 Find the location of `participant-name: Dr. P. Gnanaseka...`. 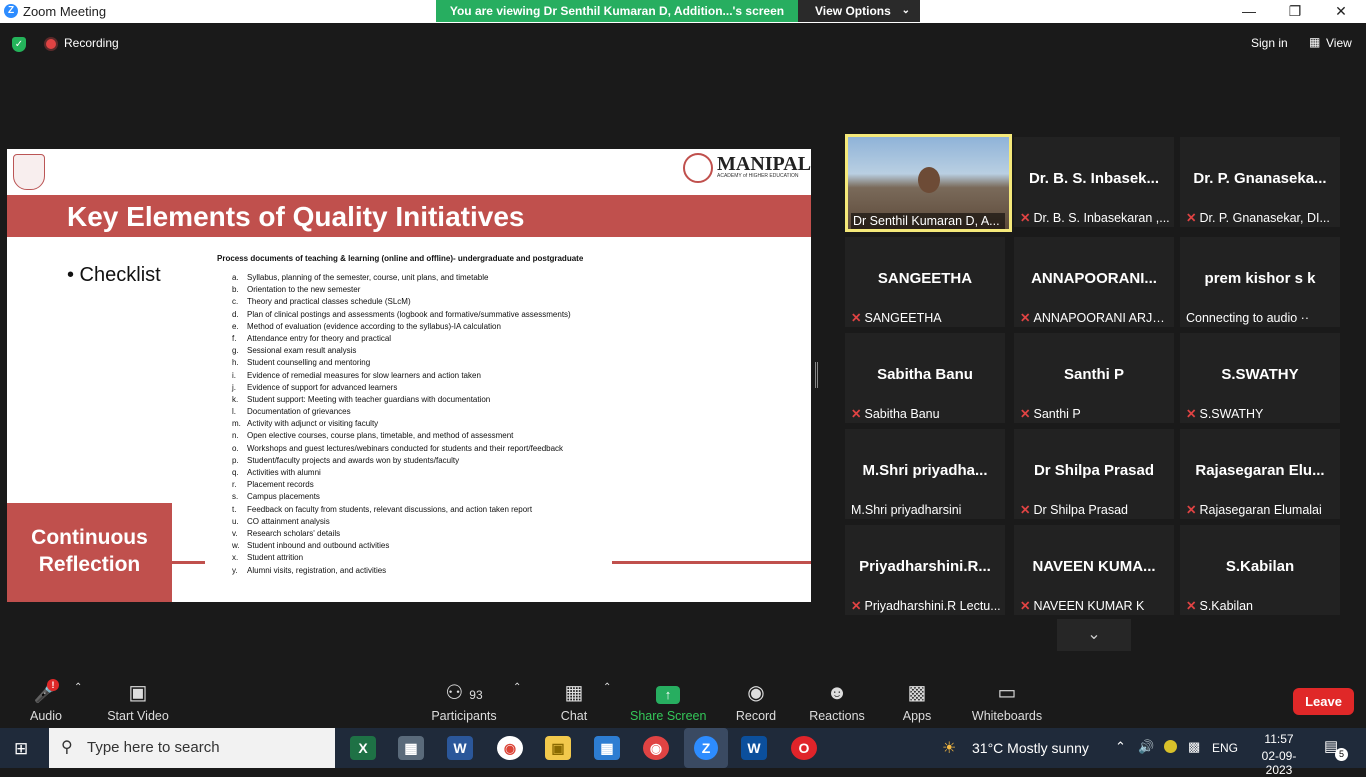

participant-name: Dr. P. Gnanaseka... is located at coordinates (1260, 178).